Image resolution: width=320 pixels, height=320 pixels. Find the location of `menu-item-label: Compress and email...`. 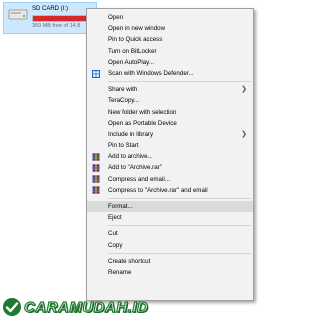

menu-item-label: Compress and email... is located at coordinates (139, 179).